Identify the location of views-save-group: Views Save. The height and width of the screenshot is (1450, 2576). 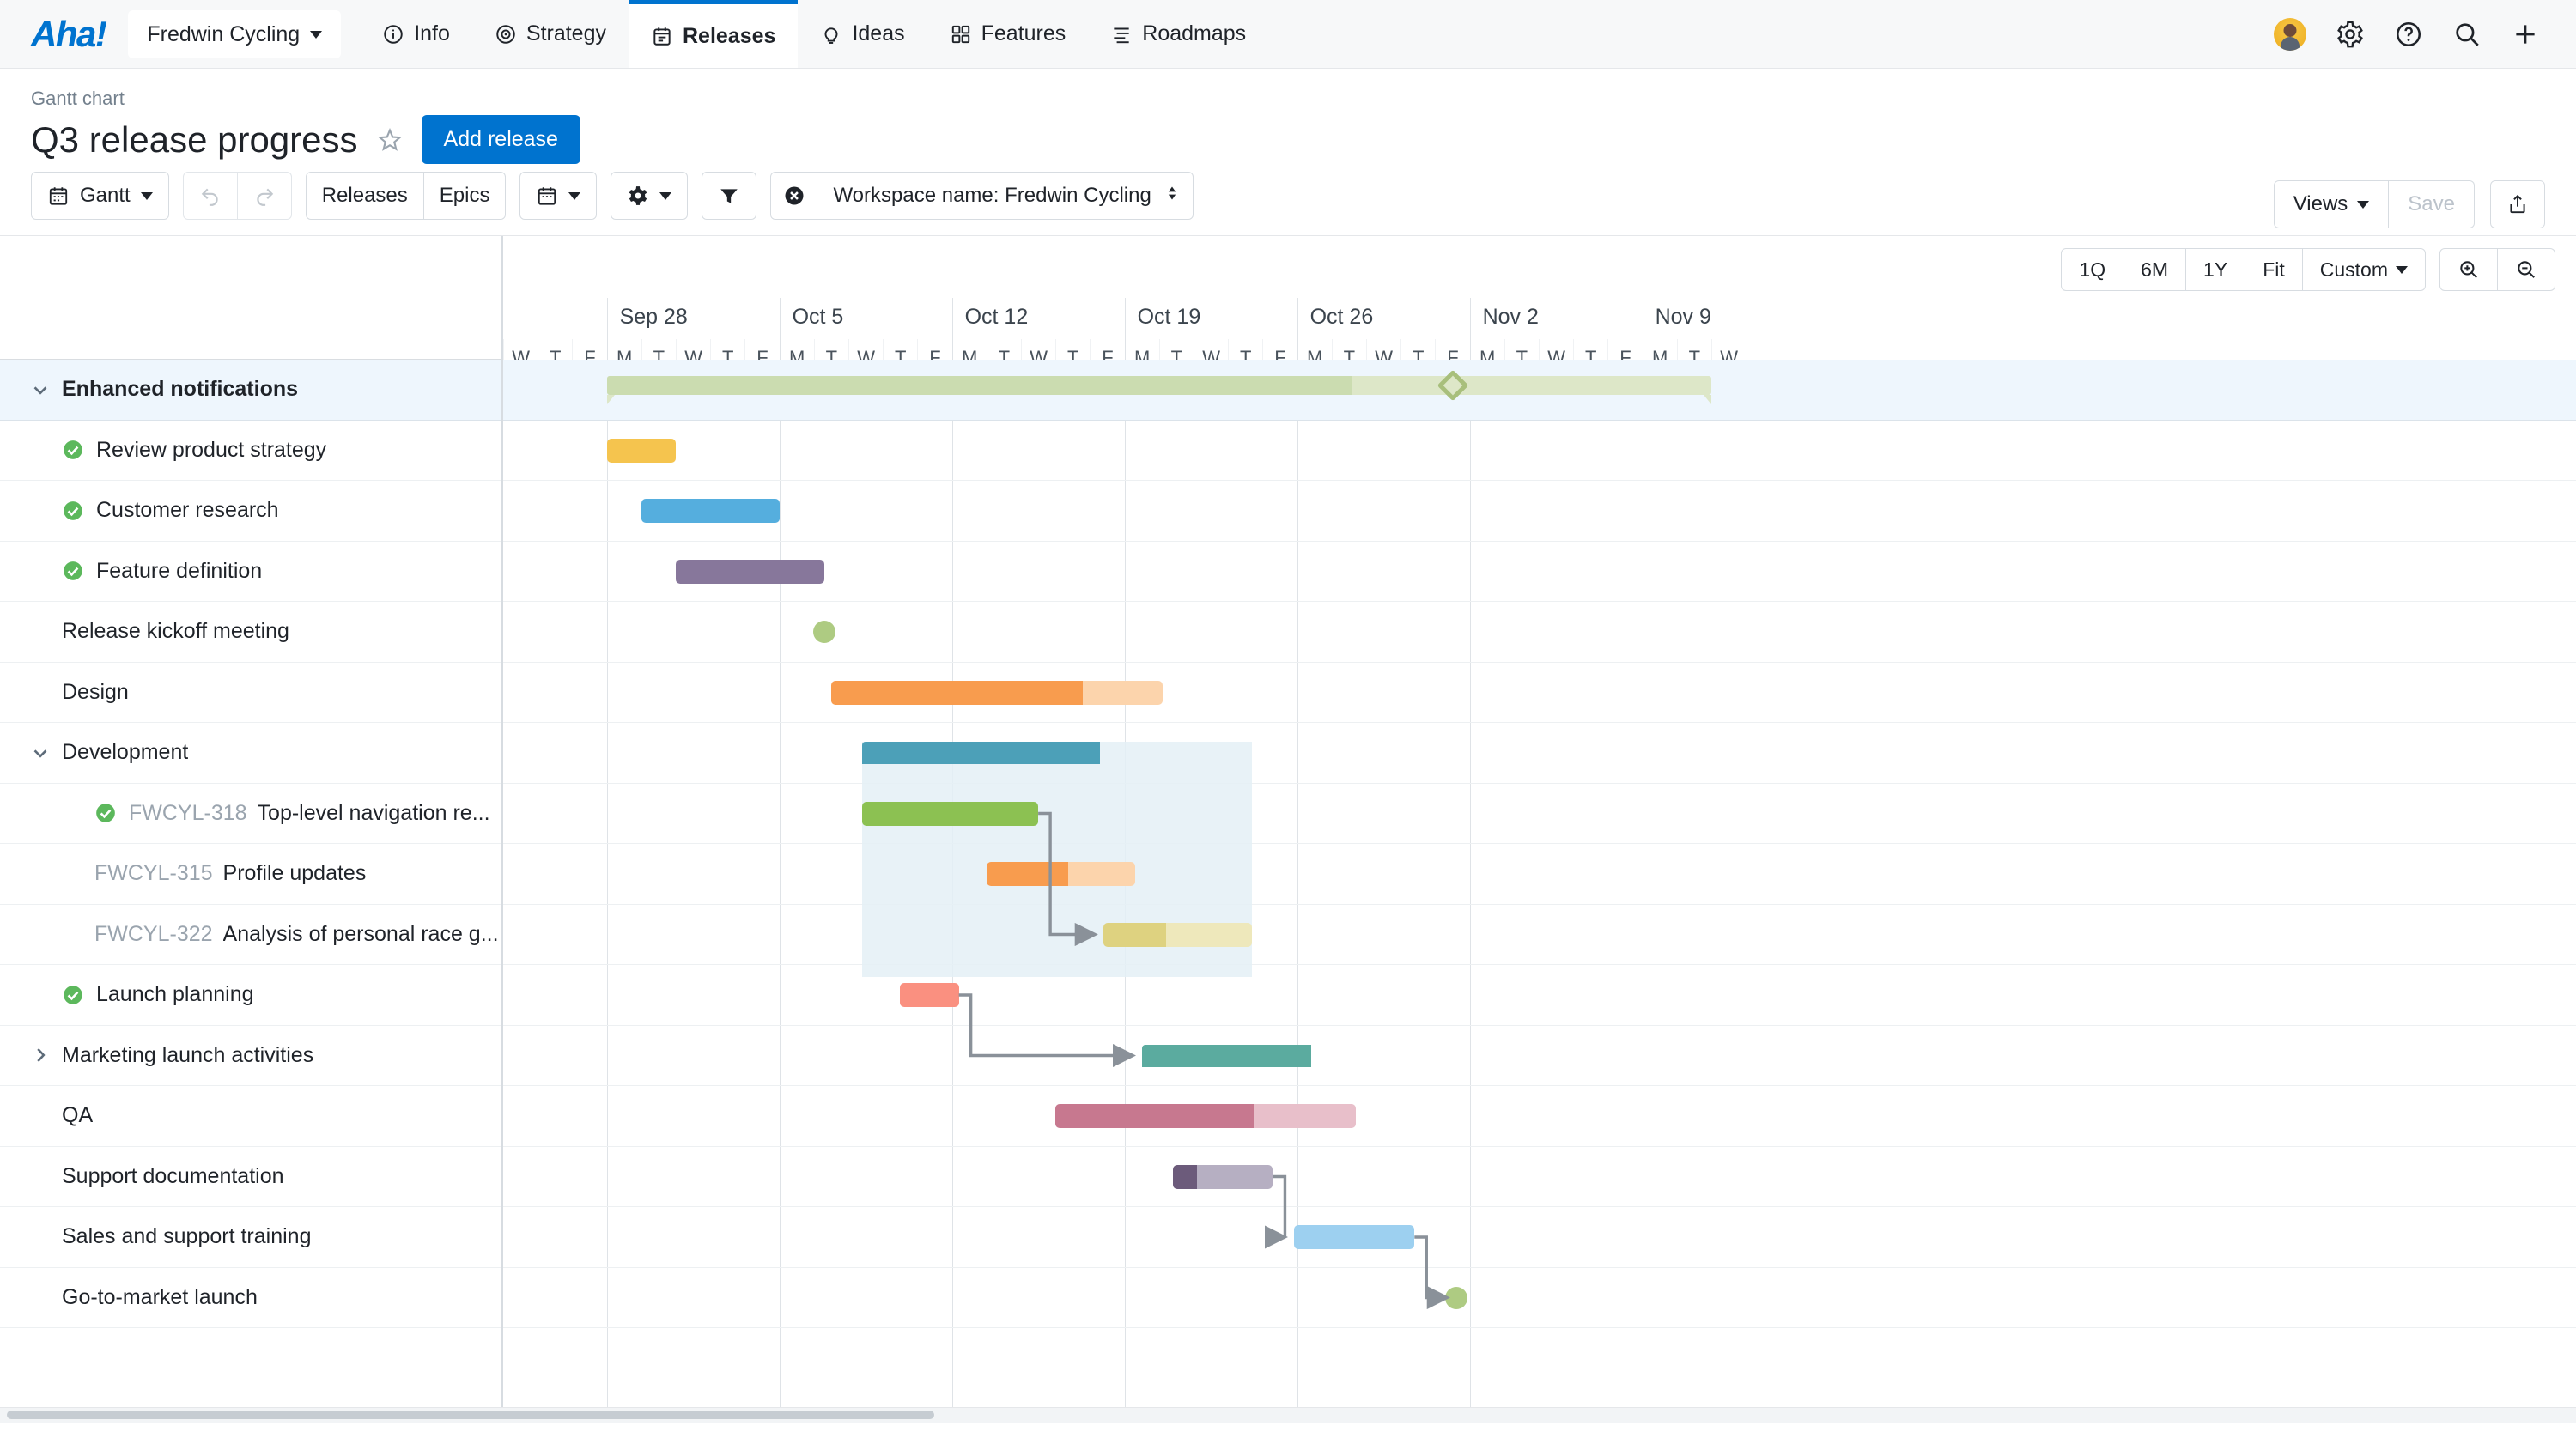
(2374, 204).